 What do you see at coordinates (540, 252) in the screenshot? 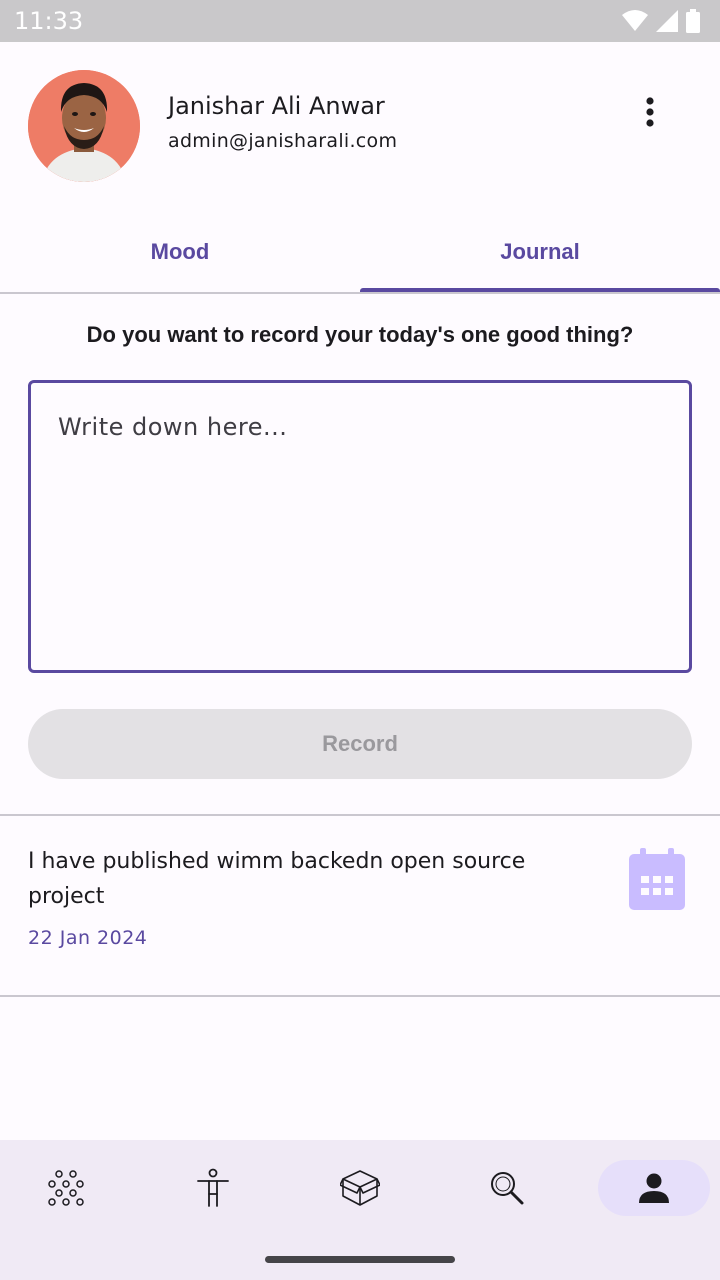
I see `tab-journal: Journal` at bounding box center [540, 252].